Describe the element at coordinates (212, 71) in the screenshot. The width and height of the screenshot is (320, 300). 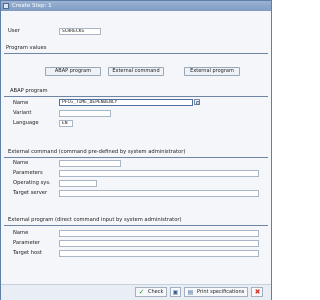
I see `external-program-button: External program` at that location.